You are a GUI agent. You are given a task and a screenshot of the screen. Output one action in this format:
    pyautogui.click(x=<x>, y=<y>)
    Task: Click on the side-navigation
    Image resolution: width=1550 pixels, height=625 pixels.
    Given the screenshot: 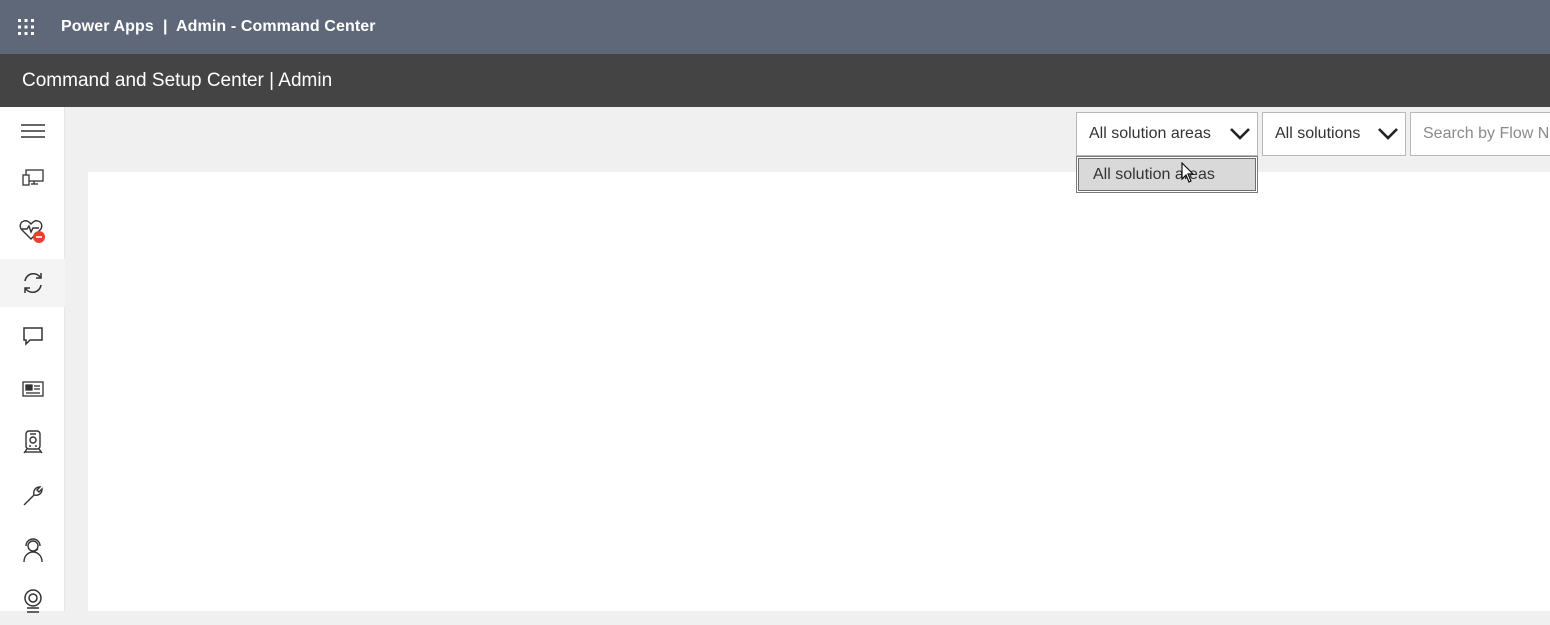 What is the action you would take?
    pyautogui.click(x=32, y=360)
    